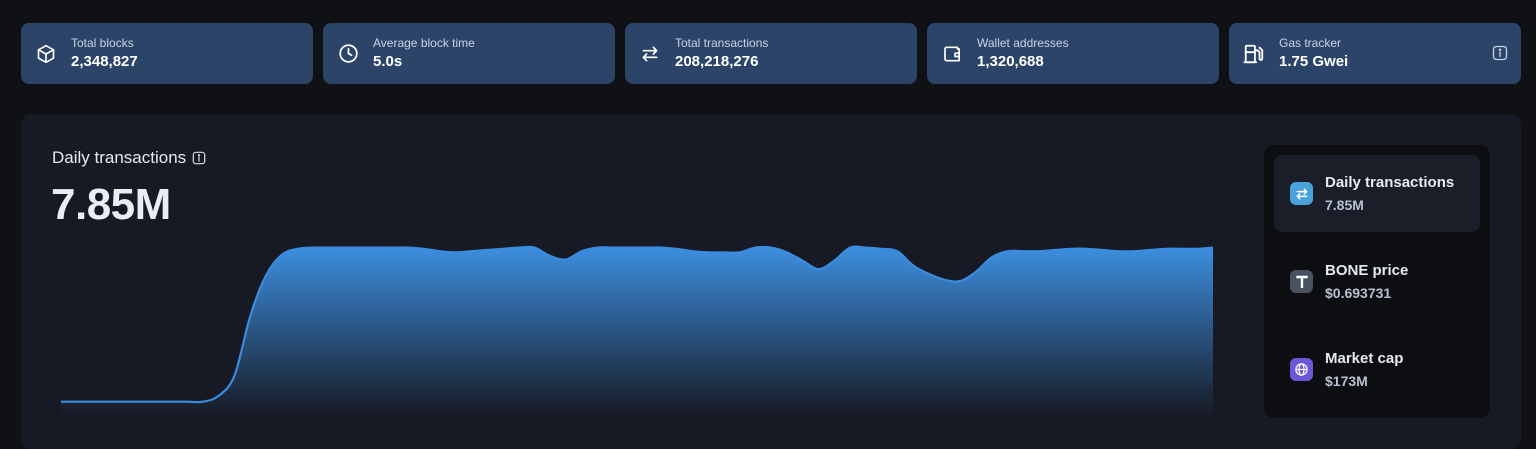 This screenshot has width=1536, height=449. What do you see at coordinates (46, 54) in the screenshot?
I see `cube-icon` at bounding box center [46, 54].